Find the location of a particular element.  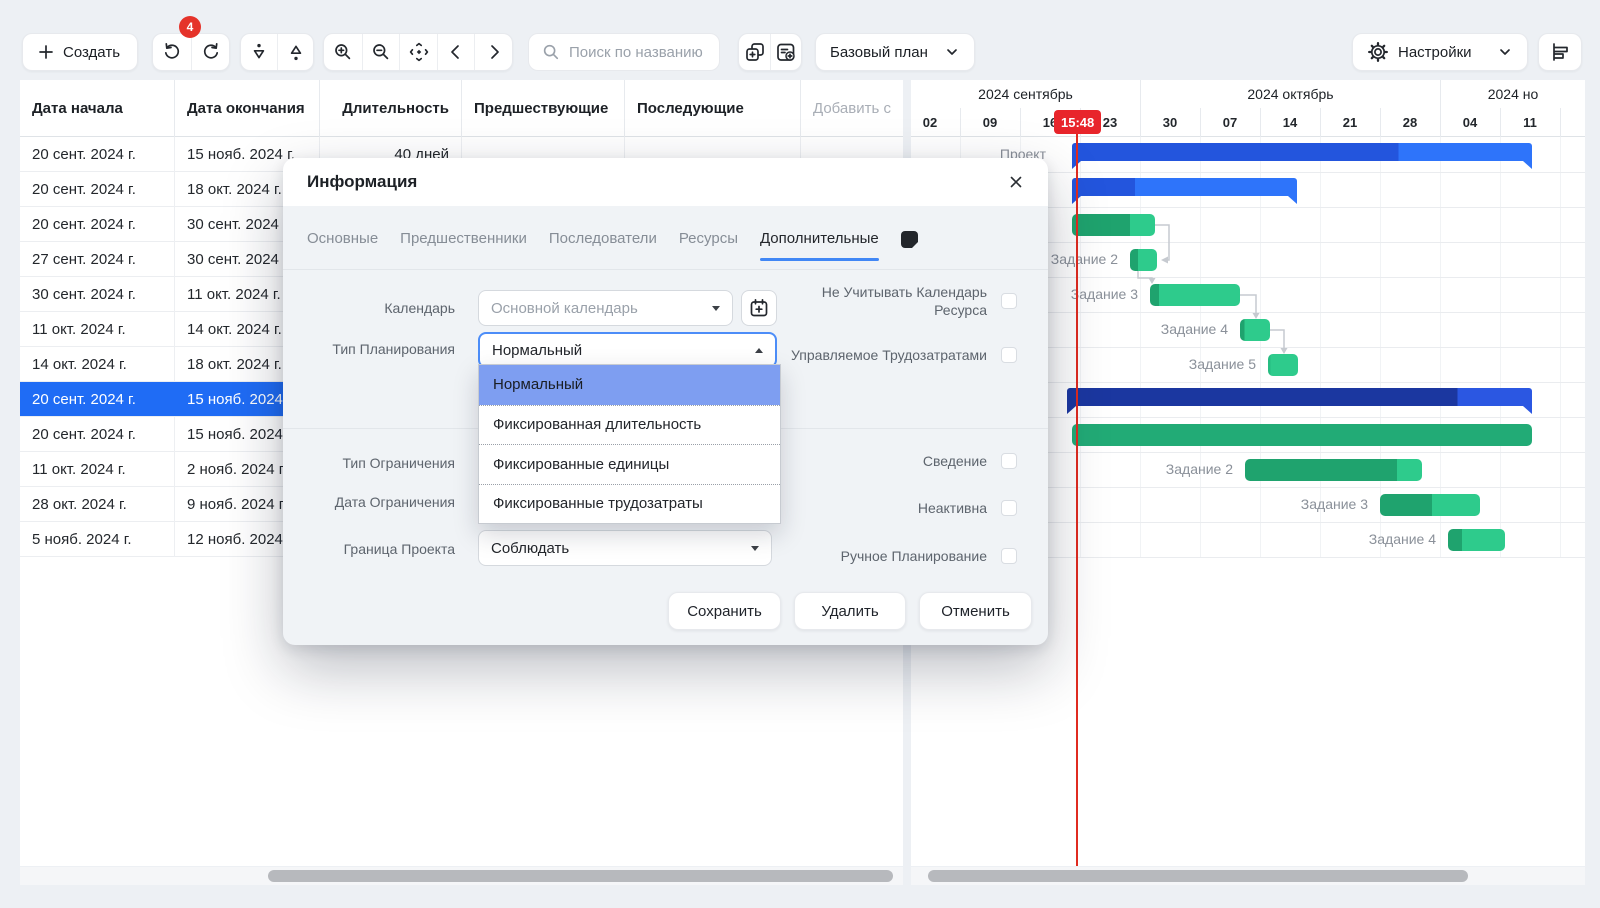

search-icon is located at coordinates (551, 52).